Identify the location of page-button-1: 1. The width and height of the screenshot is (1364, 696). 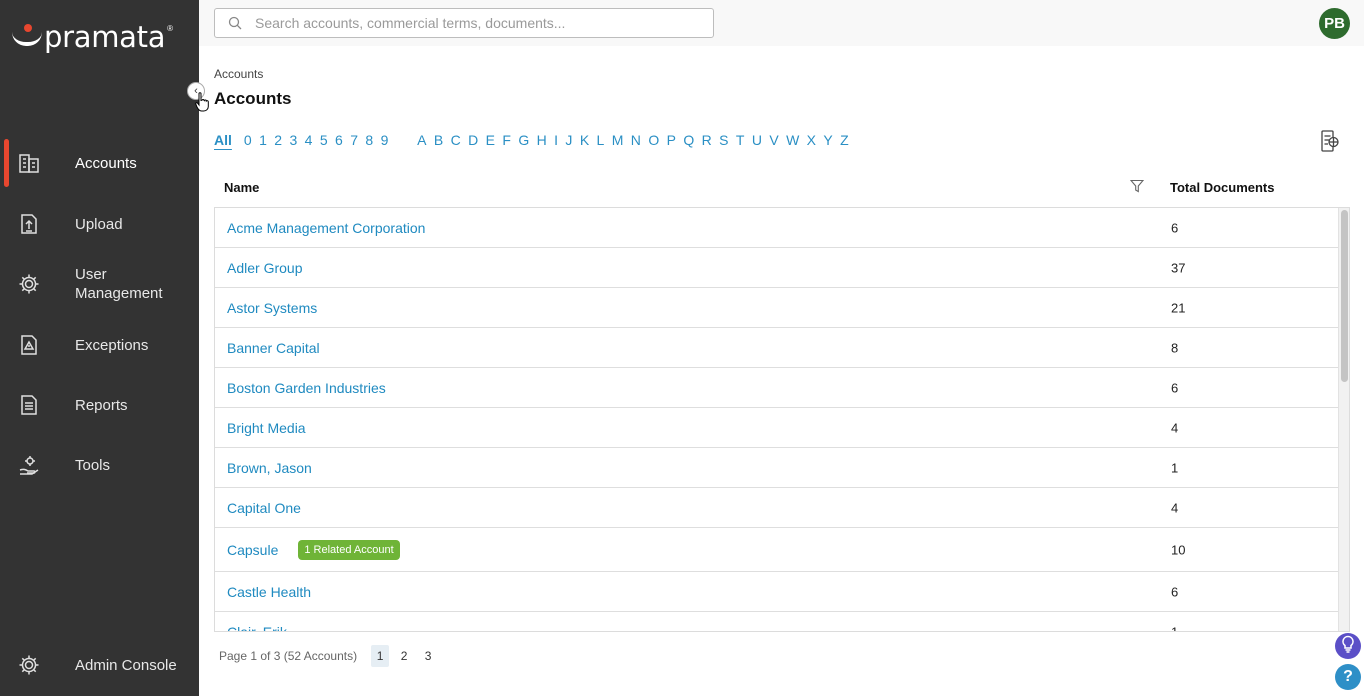
(380, 656).